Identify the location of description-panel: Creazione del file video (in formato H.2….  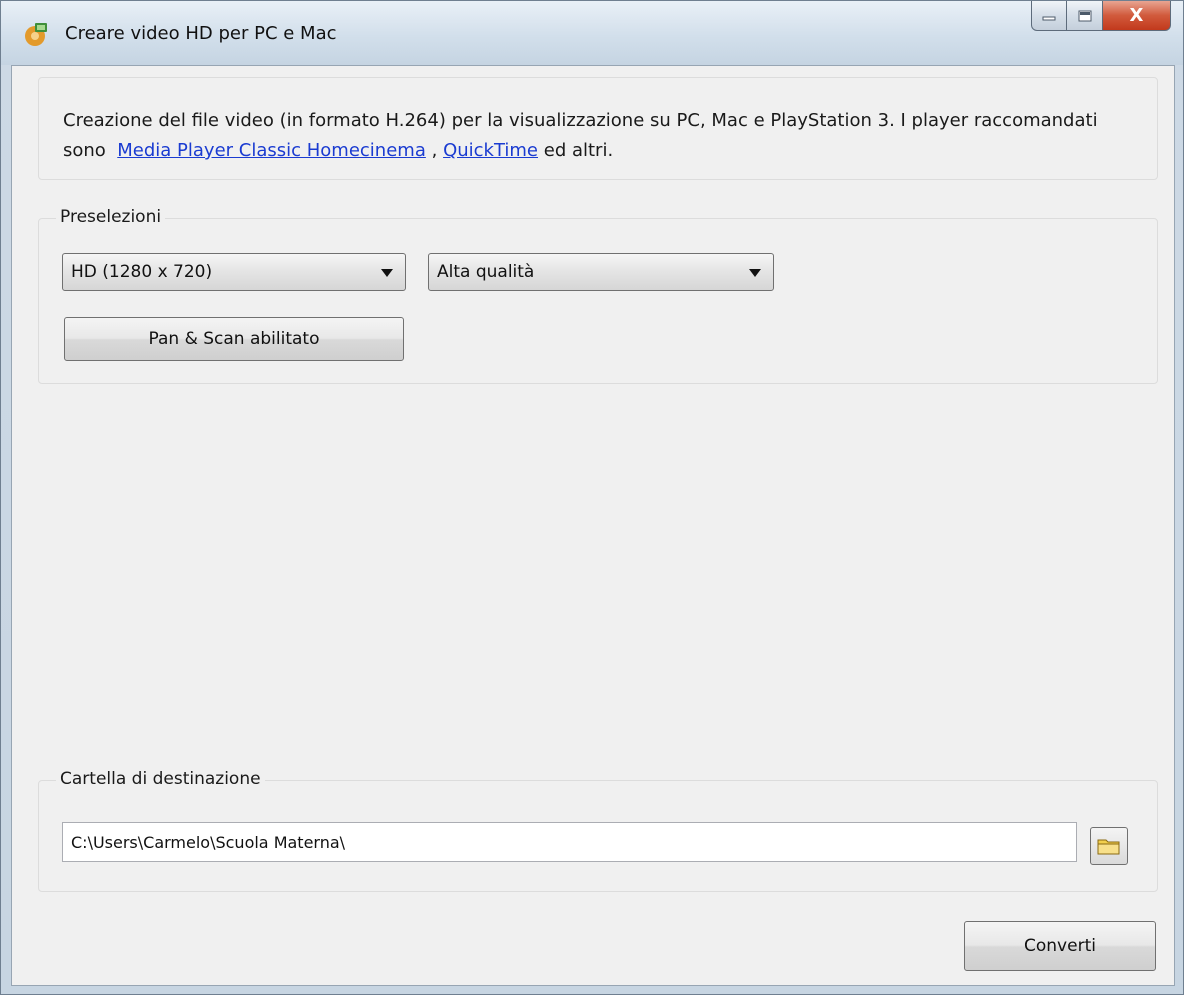
(598, 128).